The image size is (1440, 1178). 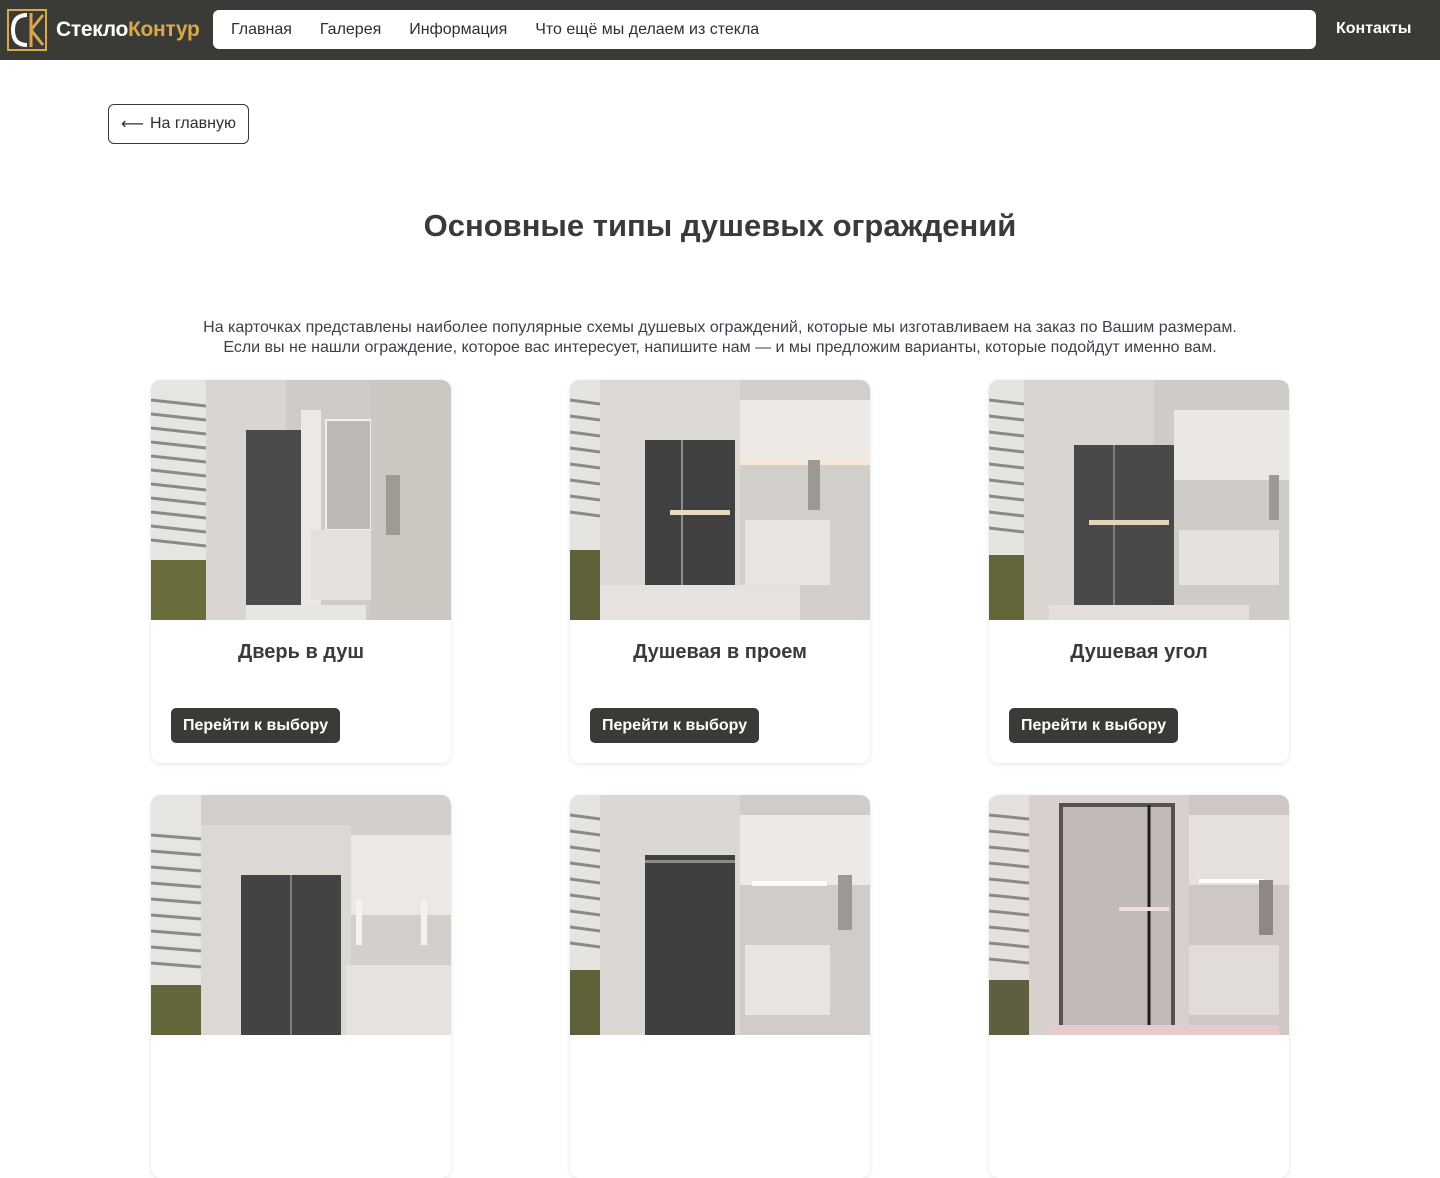 What do you see at coordinates (675, 725) in the screenshot?
I see `choose-shower-niche-button: Перейти к выбору` at bounding box center [675, 725].